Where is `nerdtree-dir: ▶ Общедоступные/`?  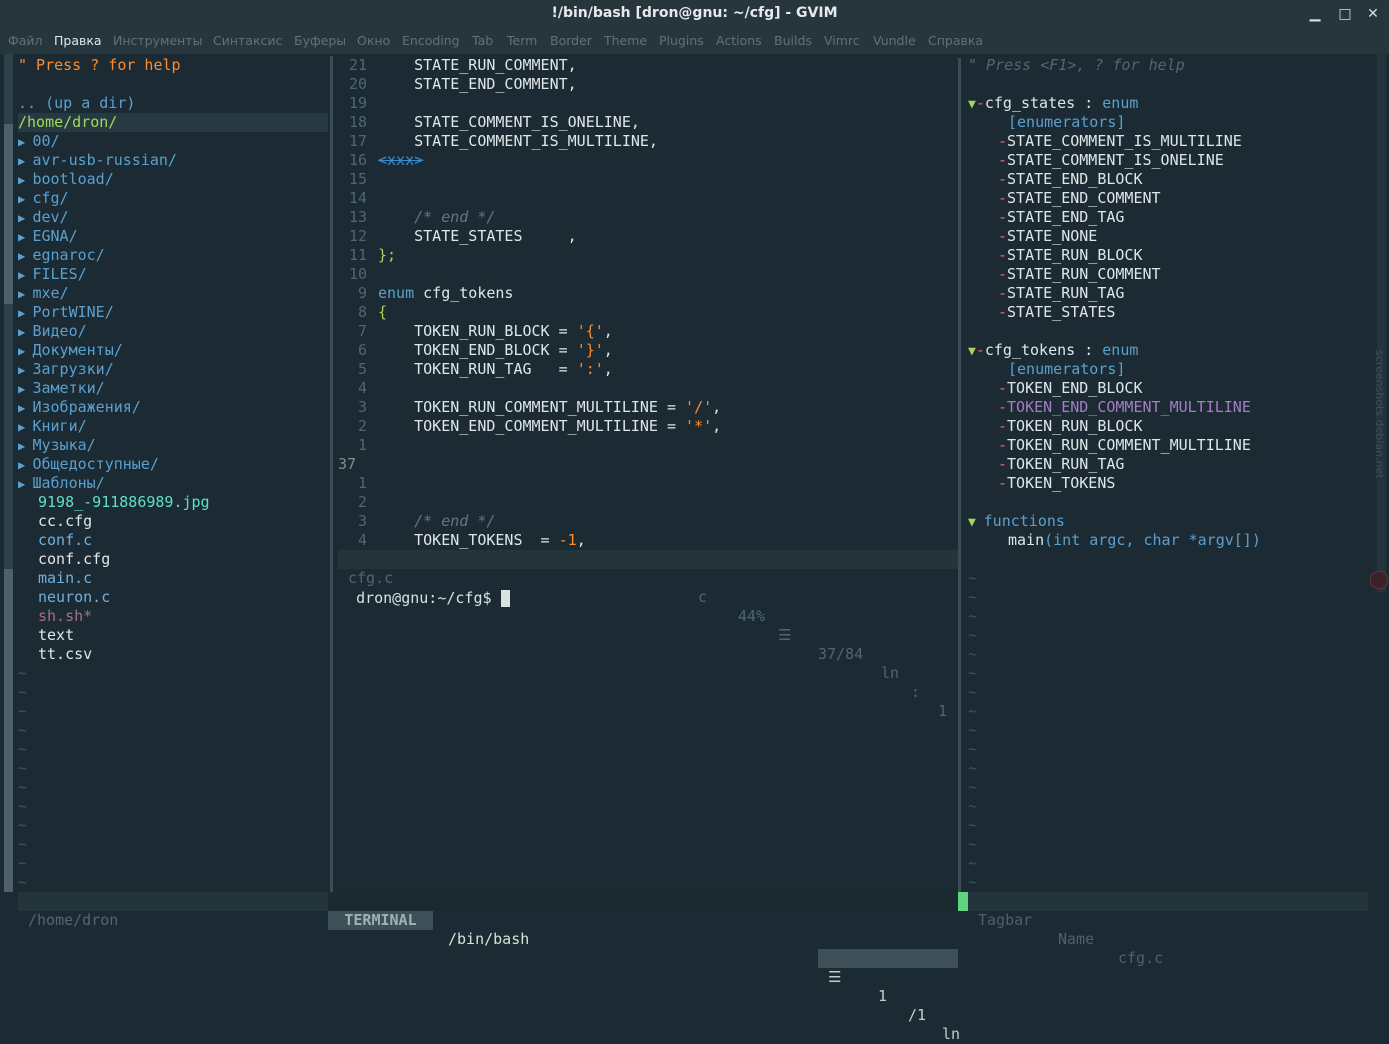
nerdtree-dir: ▶ Общедоступные/ is located at coordinates (88, 464).